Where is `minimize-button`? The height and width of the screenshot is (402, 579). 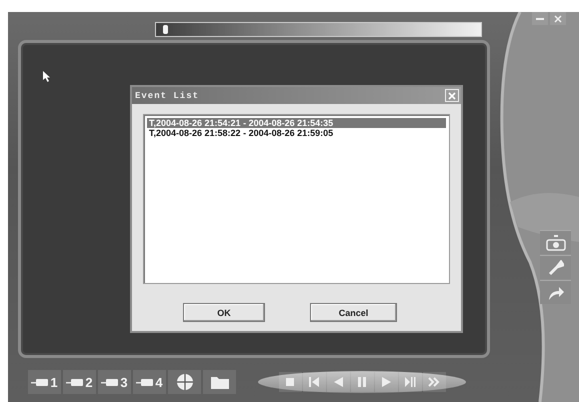 minimize-button is located at coordinates (540, 18).